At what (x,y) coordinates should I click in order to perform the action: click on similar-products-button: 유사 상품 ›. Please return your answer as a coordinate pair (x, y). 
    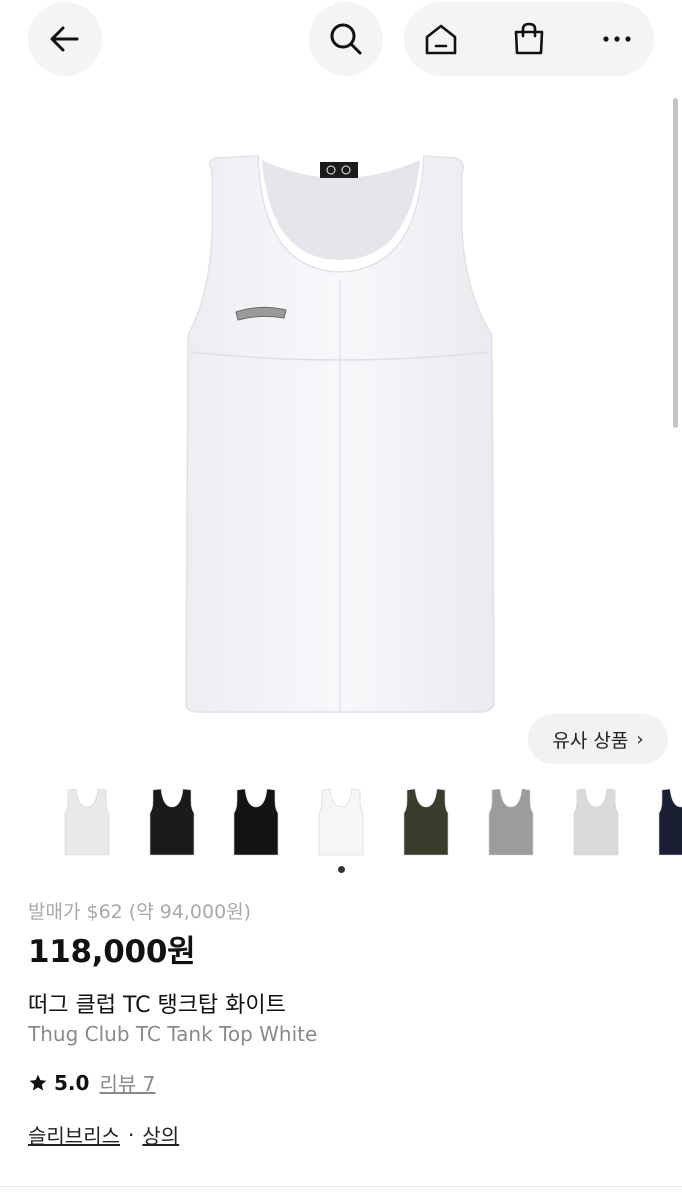
    Looking at the image, I should click on (598, 739).